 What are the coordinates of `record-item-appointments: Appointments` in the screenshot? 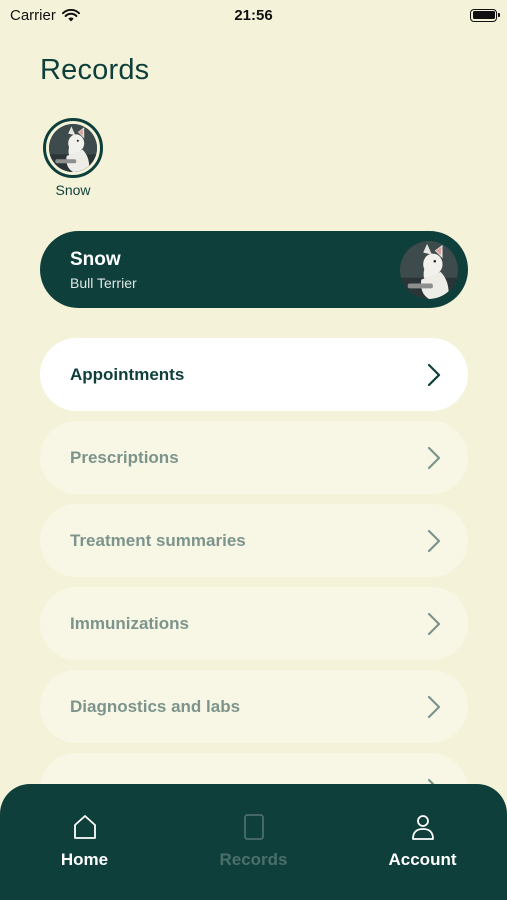 It's located at (254, 374).